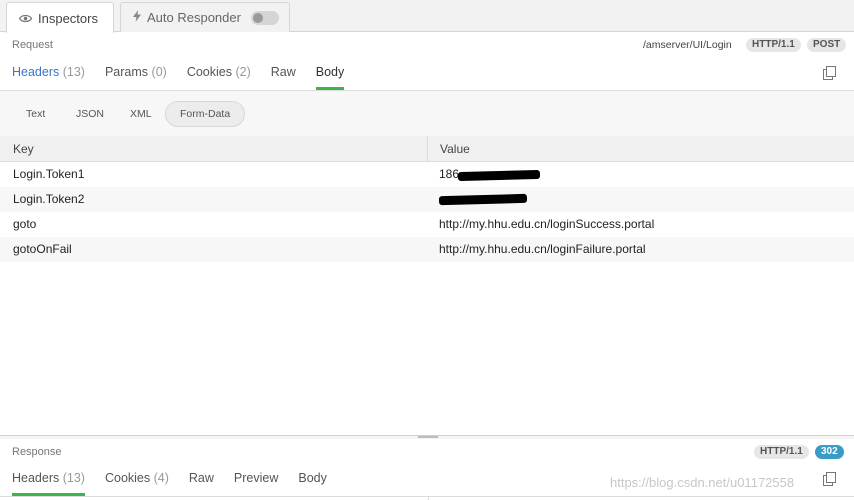 The width and height of the screenshot is (854, 500). I want to click on response-tab-cookies-label: Cookies, so click(127, 478).